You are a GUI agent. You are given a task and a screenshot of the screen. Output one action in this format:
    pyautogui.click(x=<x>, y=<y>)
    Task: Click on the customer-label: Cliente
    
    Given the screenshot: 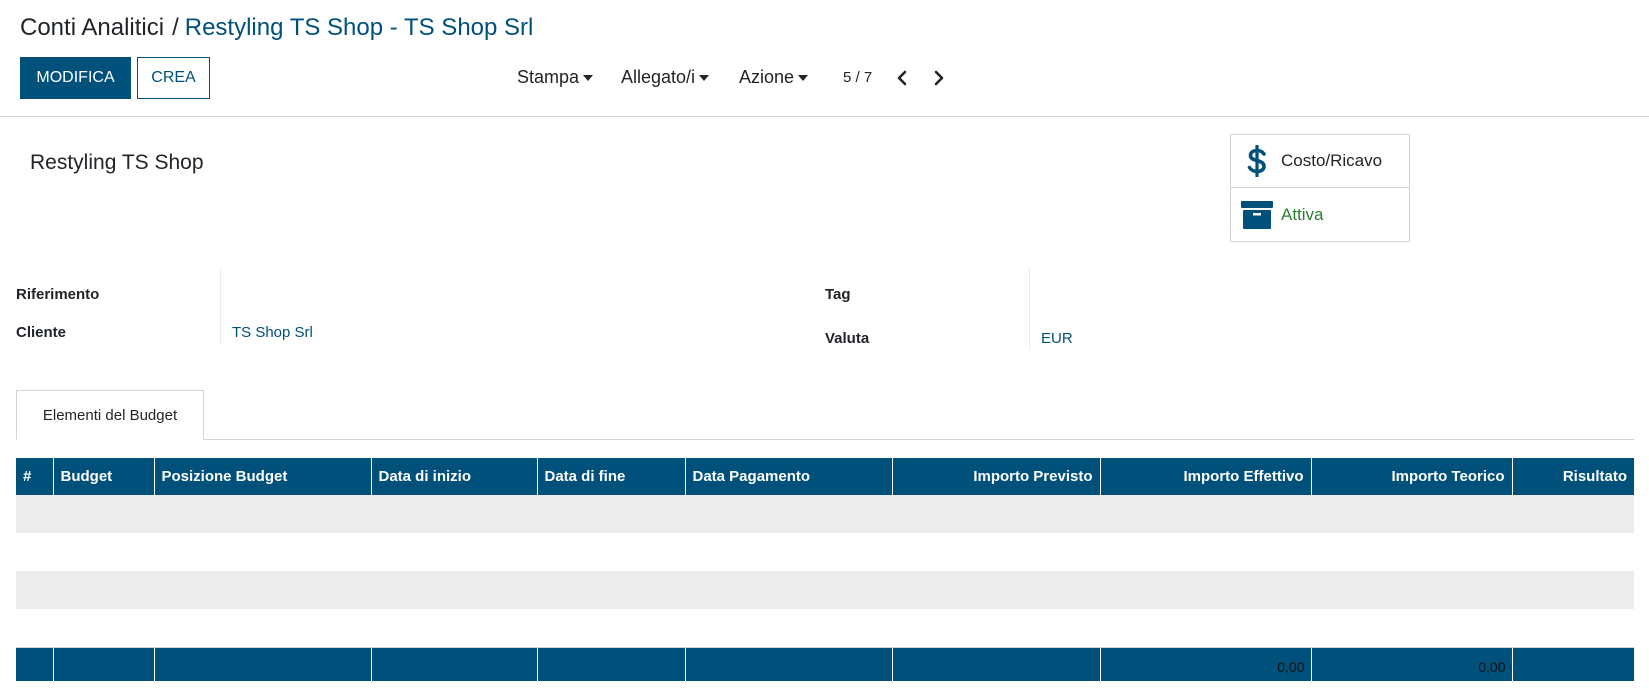 What is the action you would take?
    pyautogui.click(x=41, y=332)
    